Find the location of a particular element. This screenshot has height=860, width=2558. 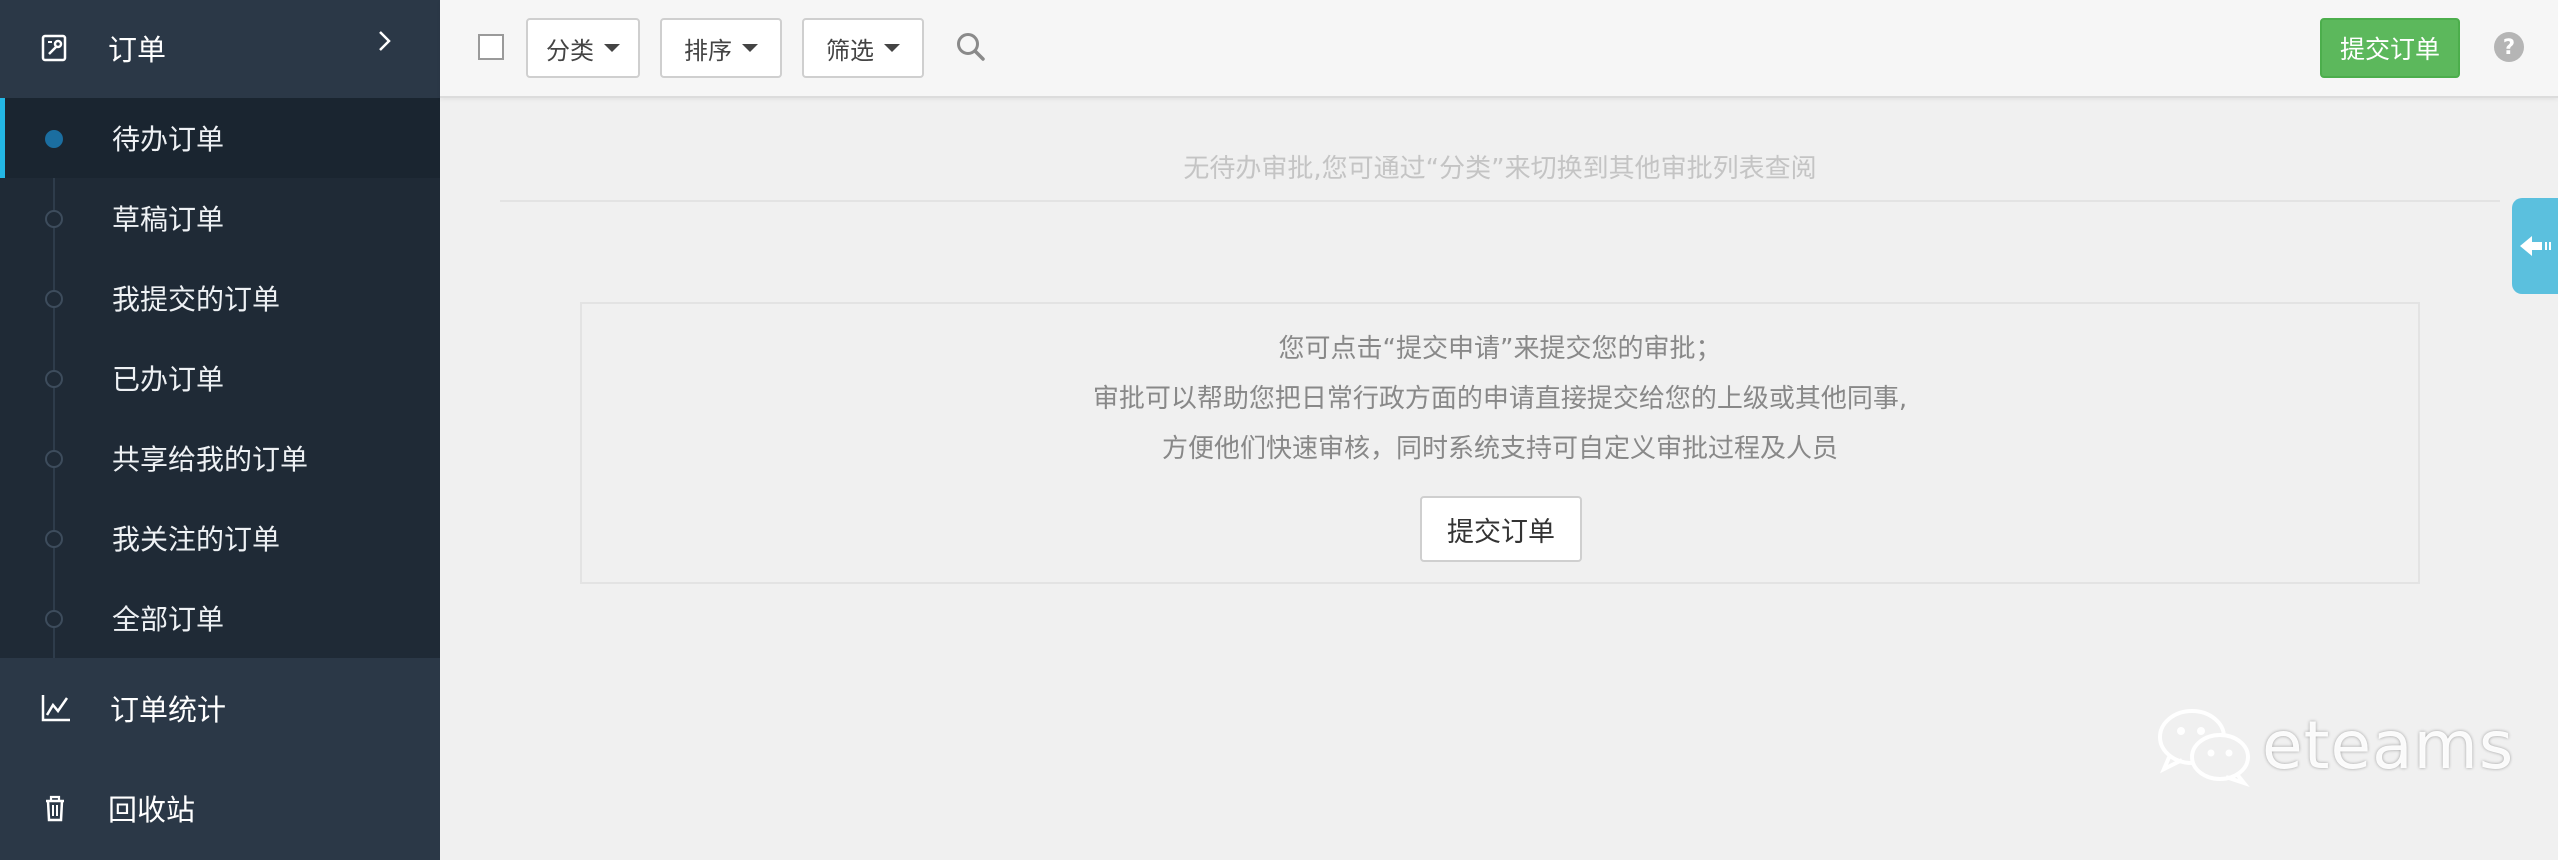

help-icon: ? is located at coordinates (2509, 47).